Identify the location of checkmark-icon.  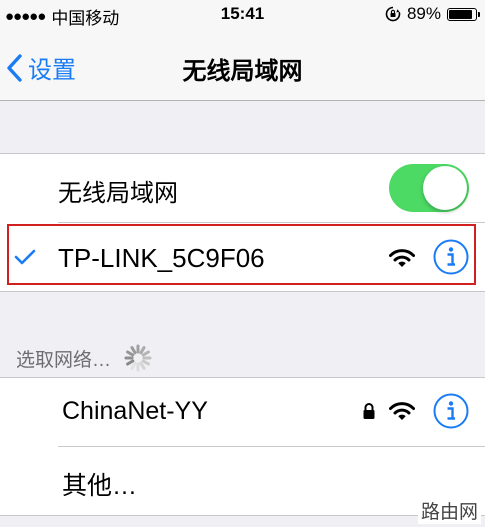
(25, 257).